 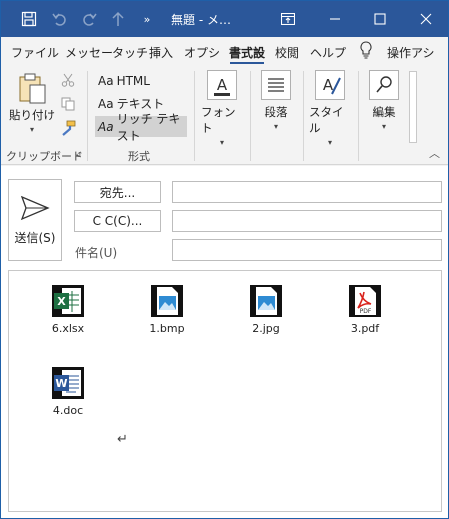 I want to click on dialog-launcher-icon: ⊿, so click(x=78, y=155).